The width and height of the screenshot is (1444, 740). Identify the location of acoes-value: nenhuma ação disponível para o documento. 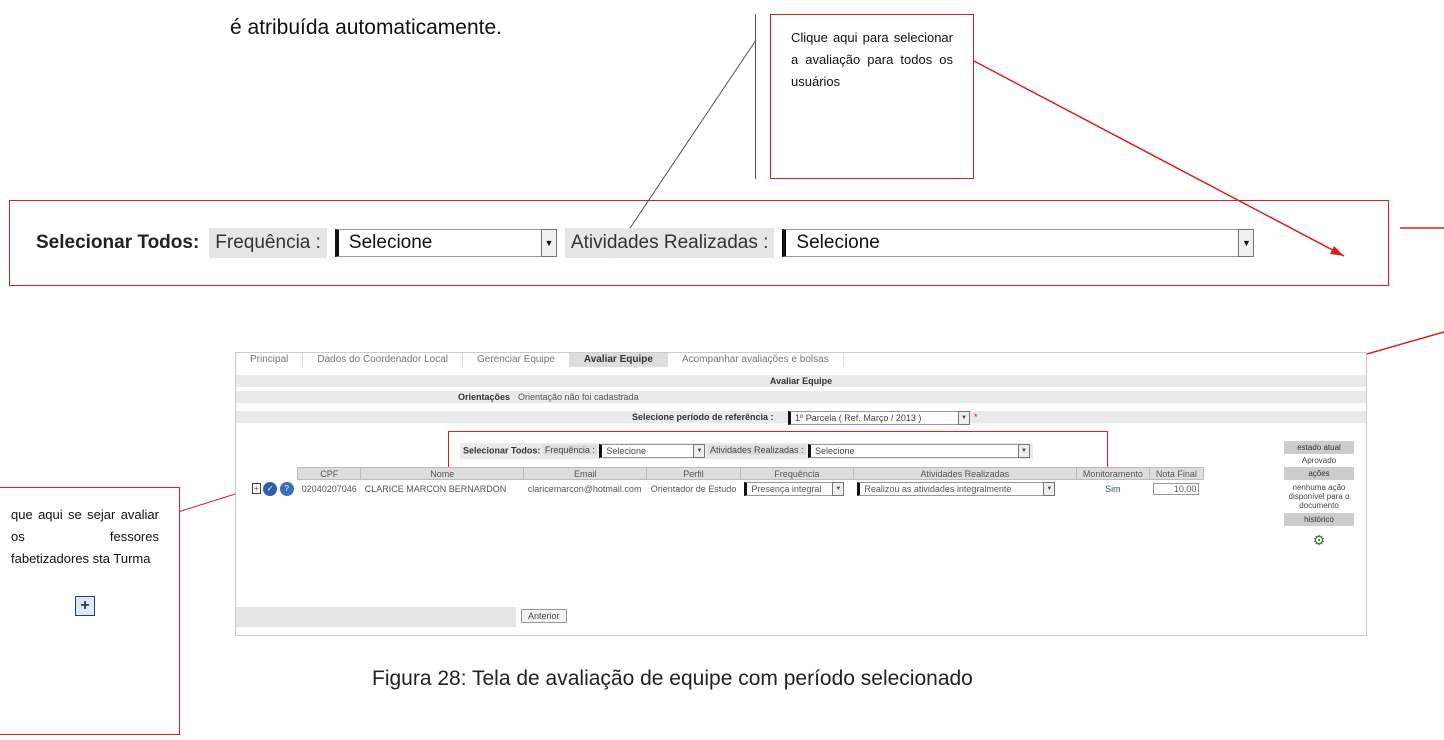
(1319, 496).